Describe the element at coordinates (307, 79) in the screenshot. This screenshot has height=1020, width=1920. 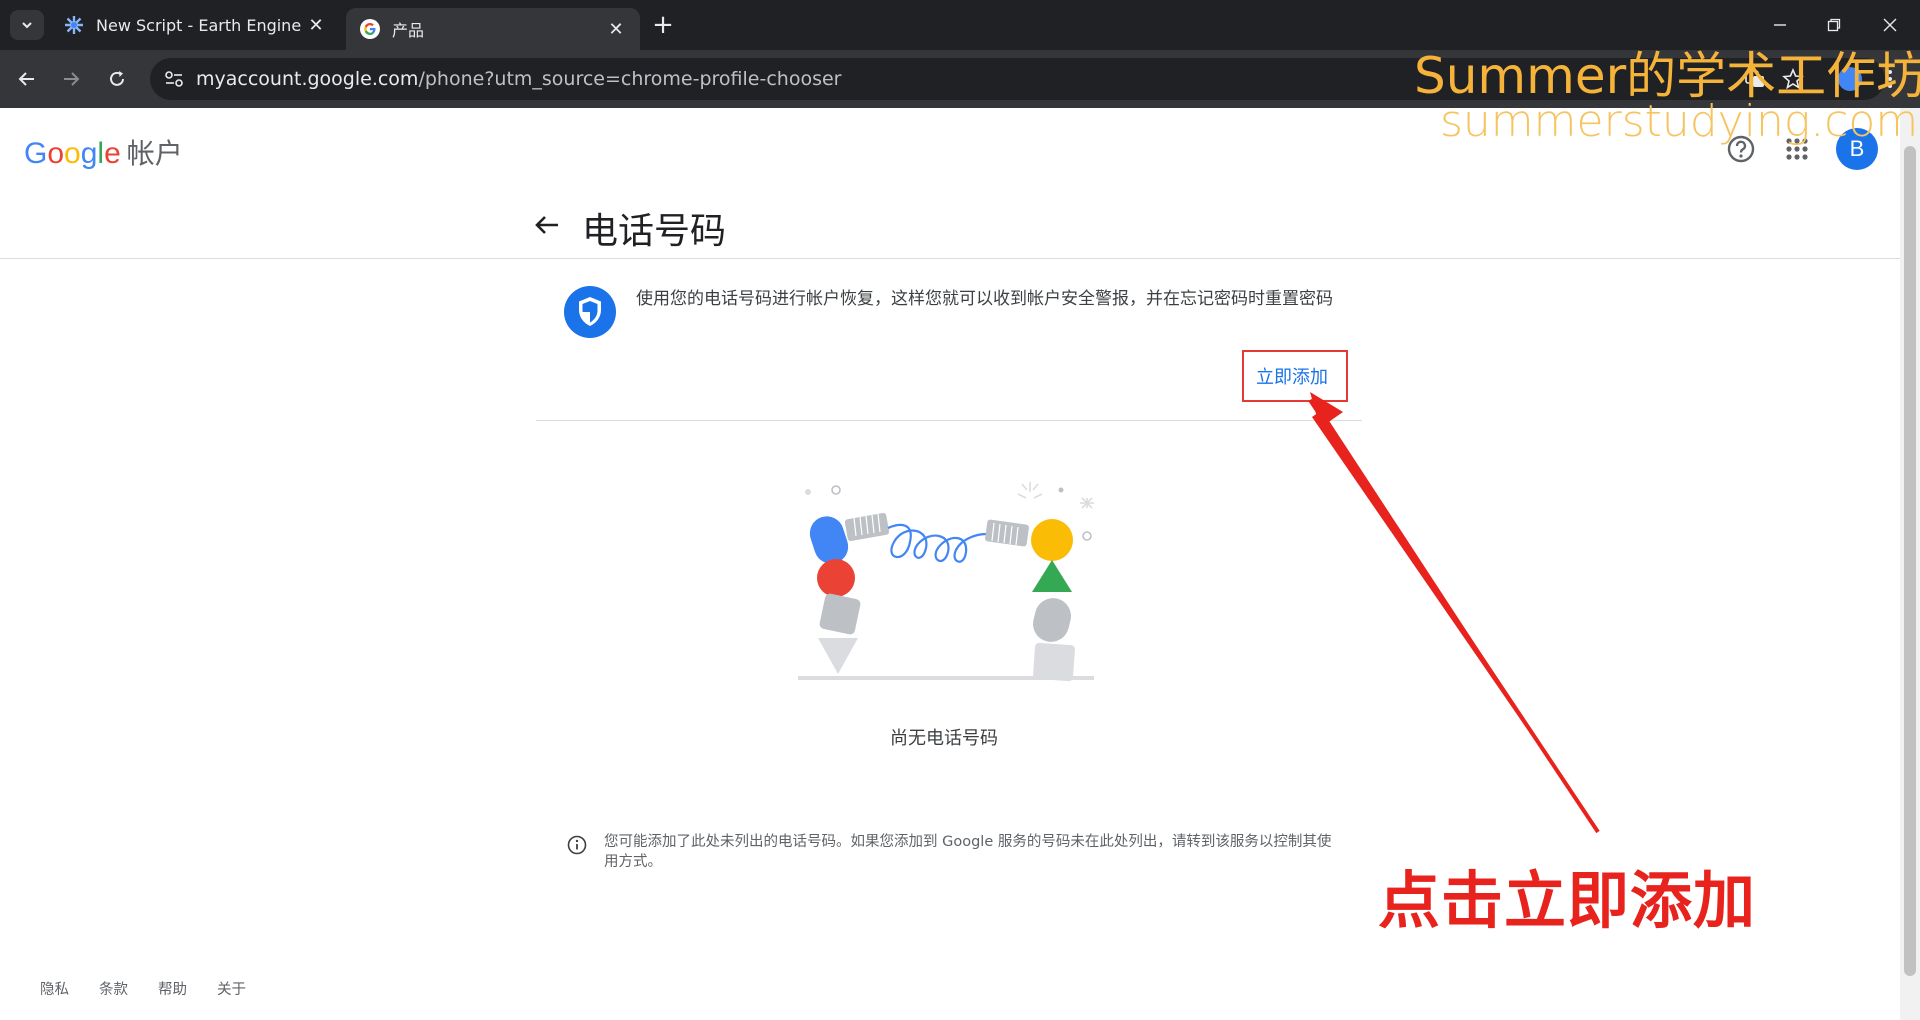
I see `url-host: myaccount.google.com` at that location.